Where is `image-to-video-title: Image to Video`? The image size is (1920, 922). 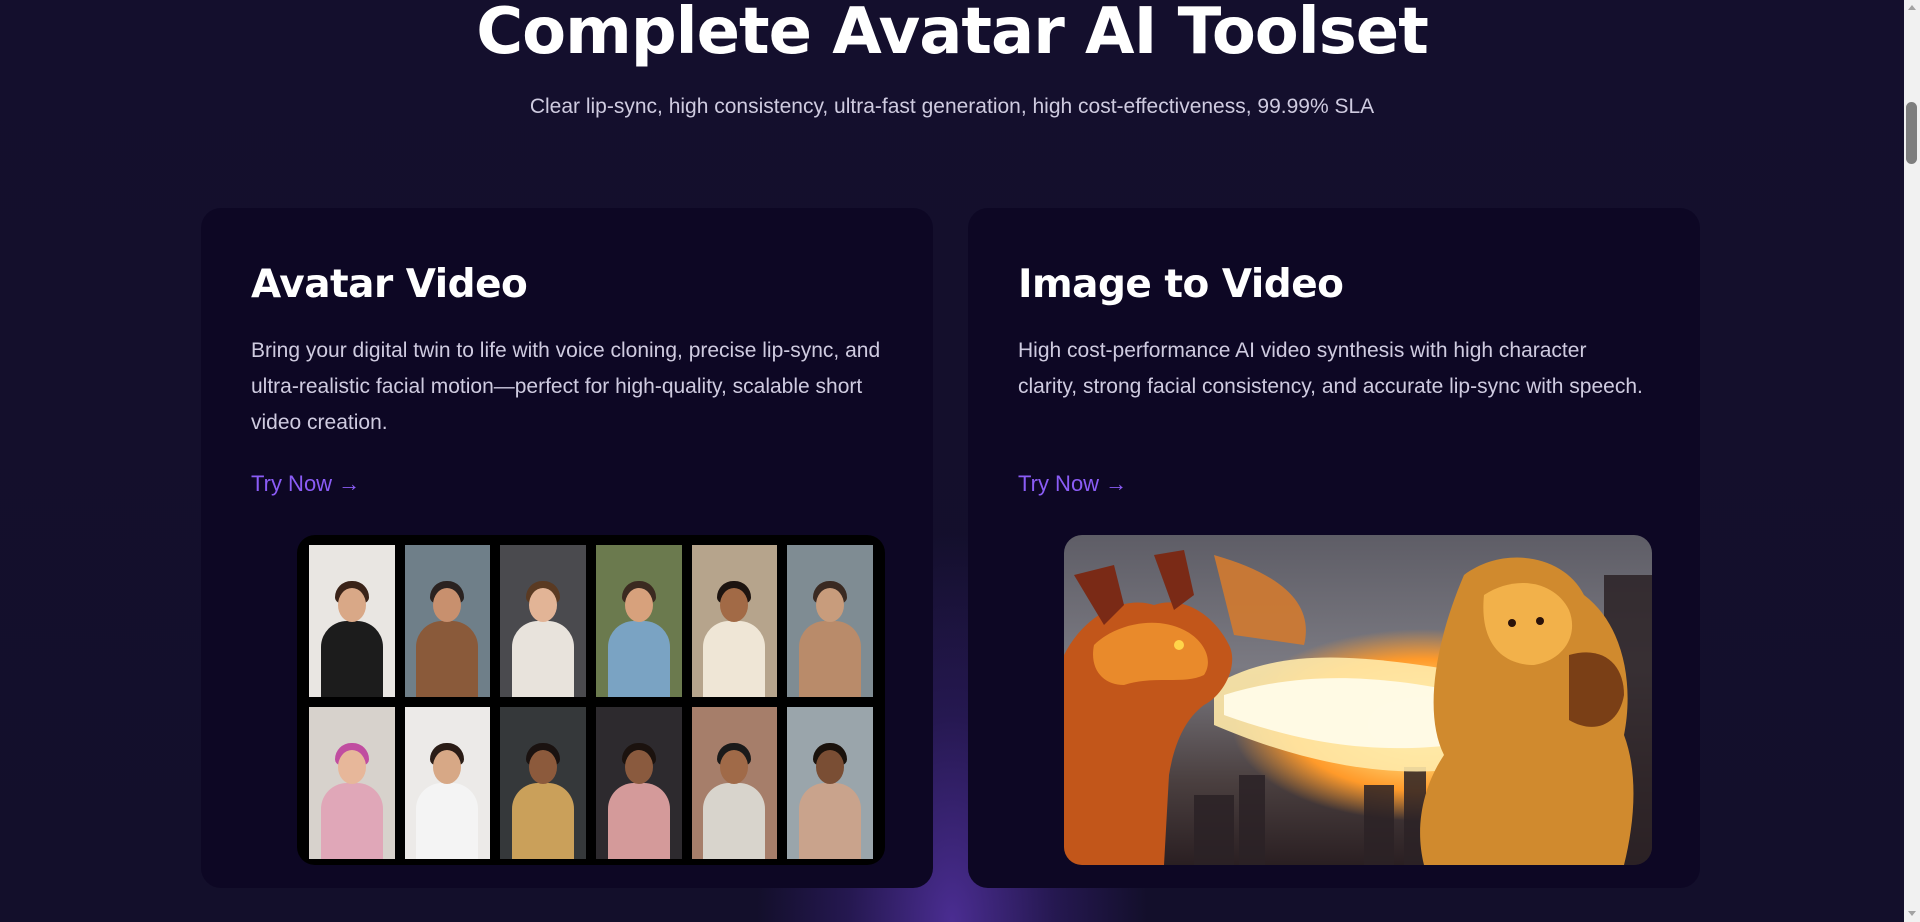 image-to-video-title: Image to Video is located at coordinates (1181, 284).